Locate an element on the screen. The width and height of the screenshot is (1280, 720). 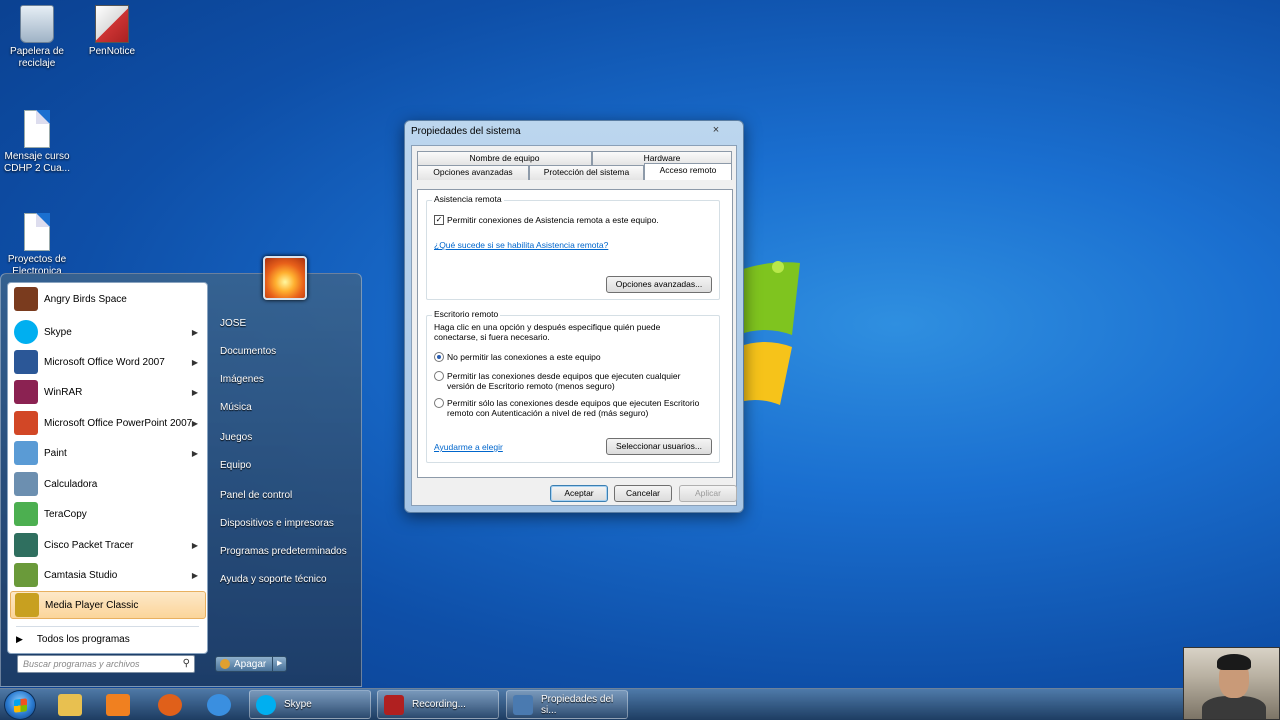
program-word: Microsoft Office Word 2007 ▶ is located at coordinates (108, 362).